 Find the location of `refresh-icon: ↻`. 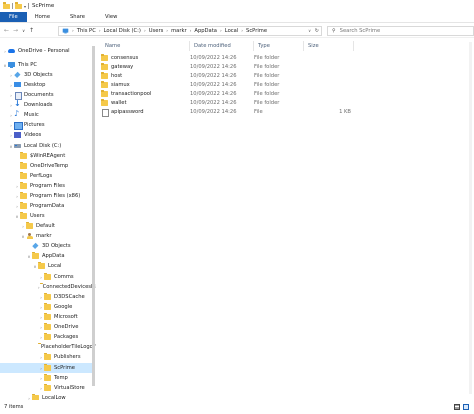

refresh-icon: ↻ is located at coordinates (317, 31).